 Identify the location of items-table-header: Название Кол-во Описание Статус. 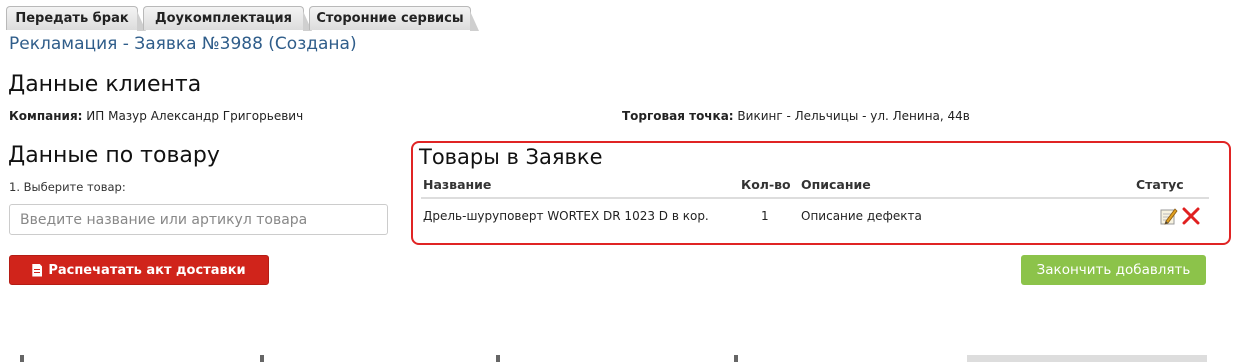
(815, 186).